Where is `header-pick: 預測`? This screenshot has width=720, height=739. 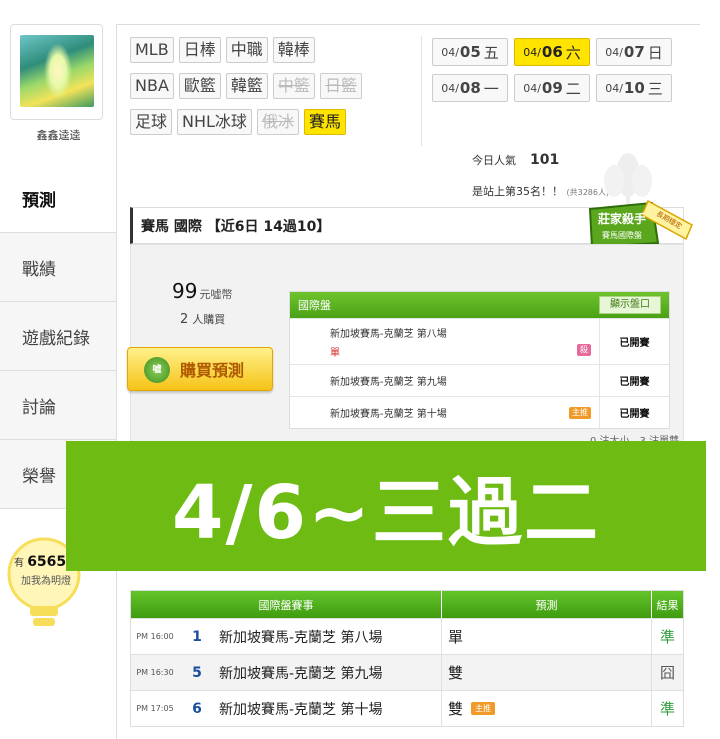
header-pick: 預測 is located at coordinates (547, 604).